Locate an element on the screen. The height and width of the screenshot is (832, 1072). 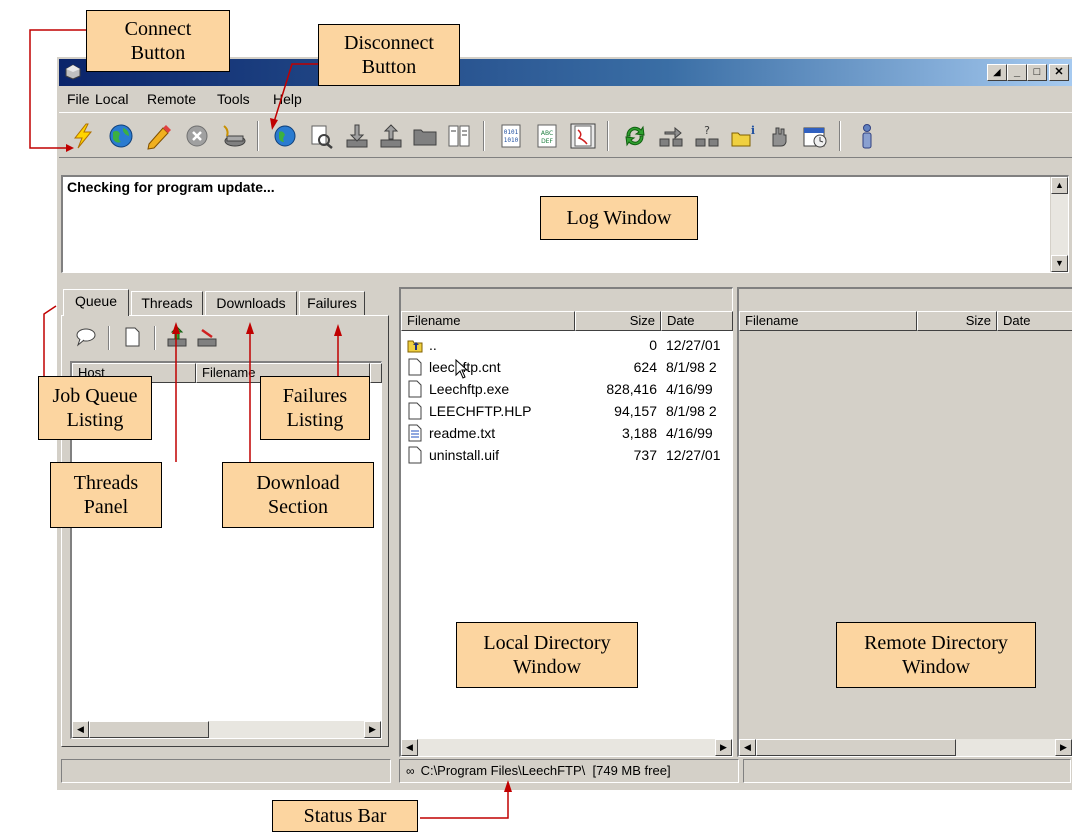
file-row: uninstall.uif 737 12/27/01 is located at coordinates (566, 455).